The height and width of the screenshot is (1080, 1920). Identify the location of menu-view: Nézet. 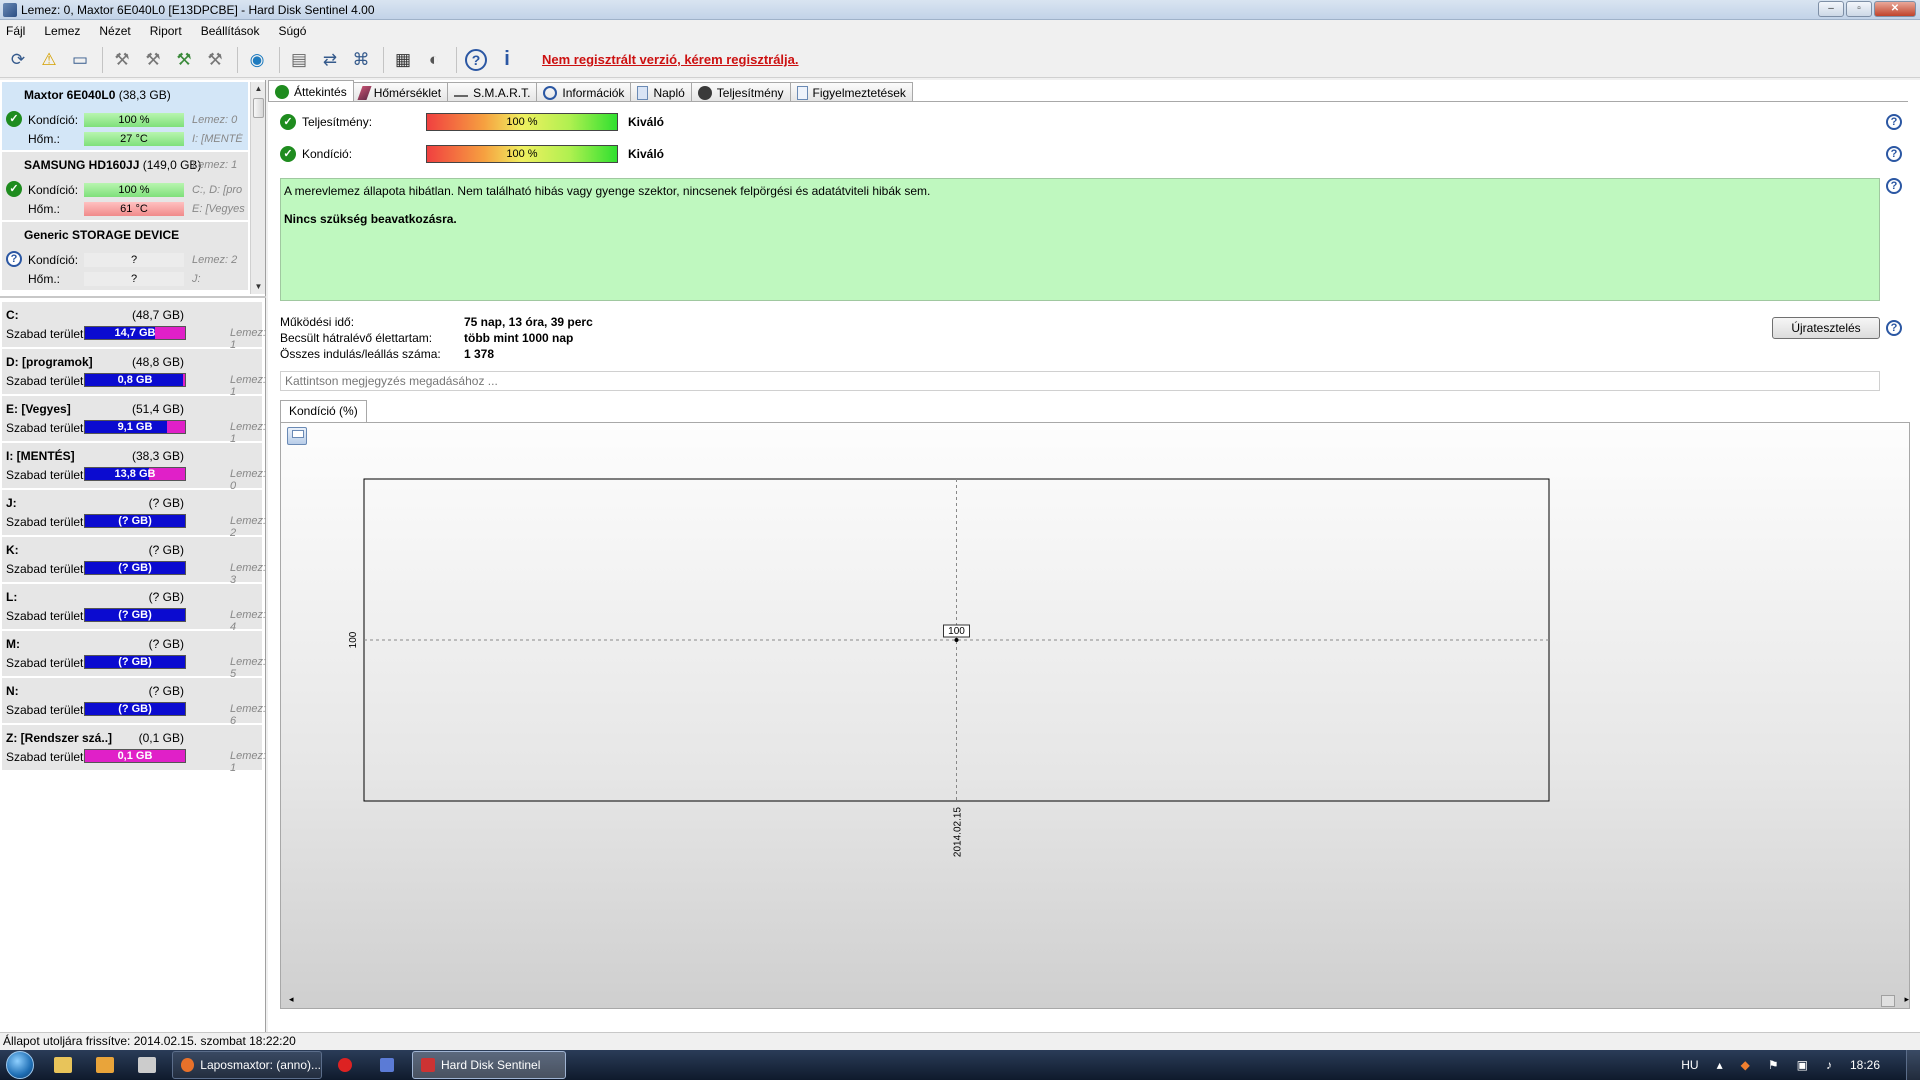
(114, 31).